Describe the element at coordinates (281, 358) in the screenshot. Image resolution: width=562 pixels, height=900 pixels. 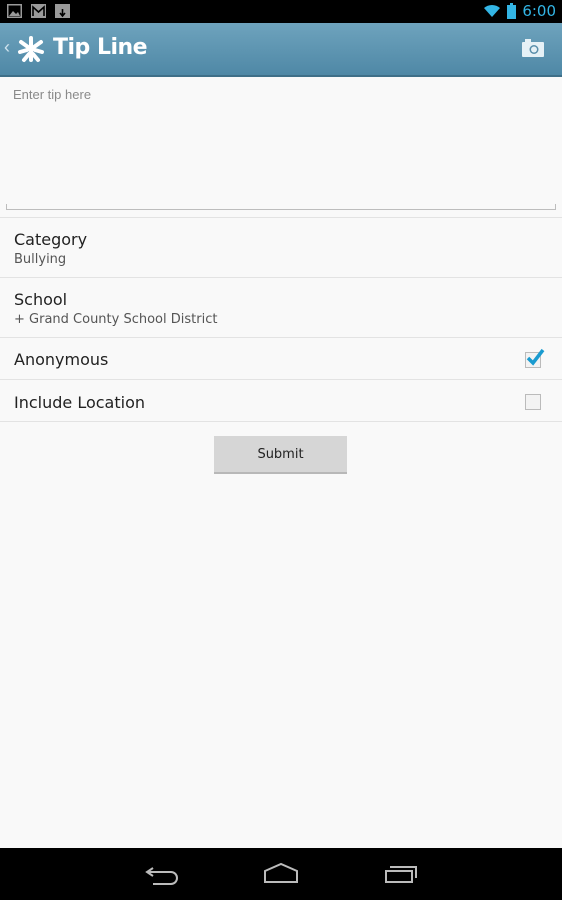
I see `anonymous-row: Anonymous` at that location.